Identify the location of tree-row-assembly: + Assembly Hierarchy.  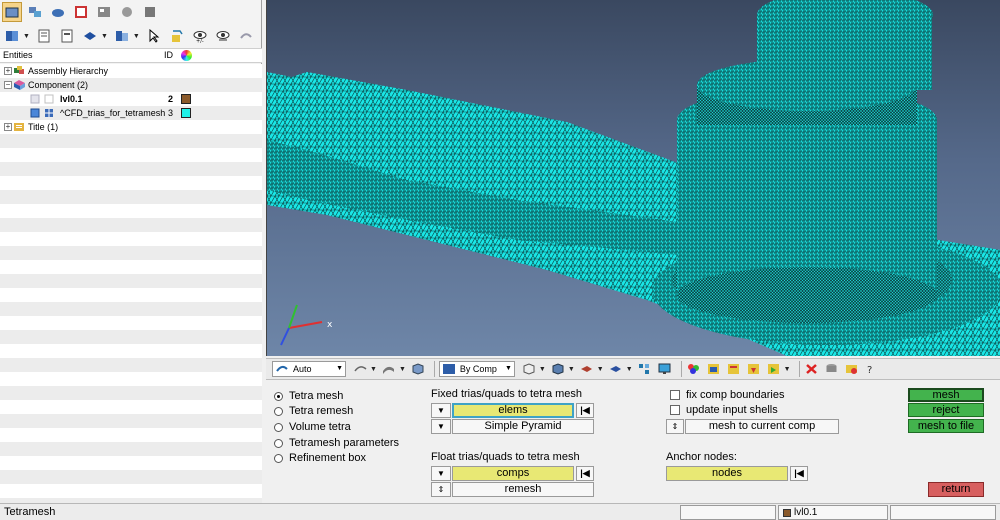
(131, 71).